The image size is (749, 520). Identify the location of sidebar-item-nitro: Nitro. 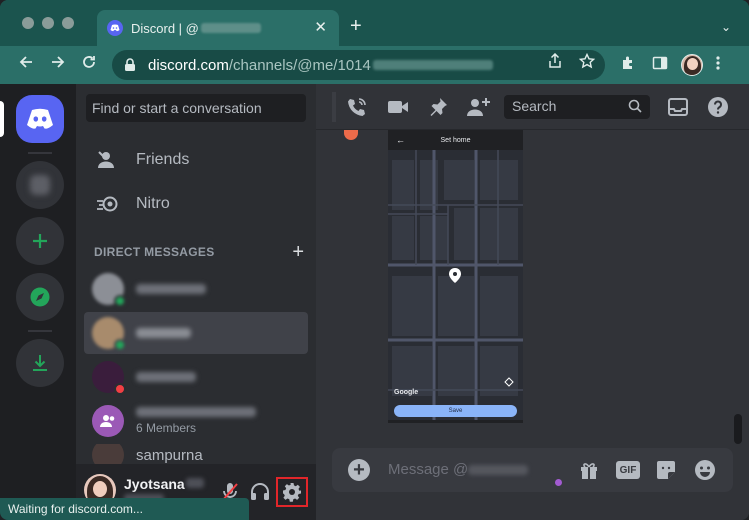
(196, 204).